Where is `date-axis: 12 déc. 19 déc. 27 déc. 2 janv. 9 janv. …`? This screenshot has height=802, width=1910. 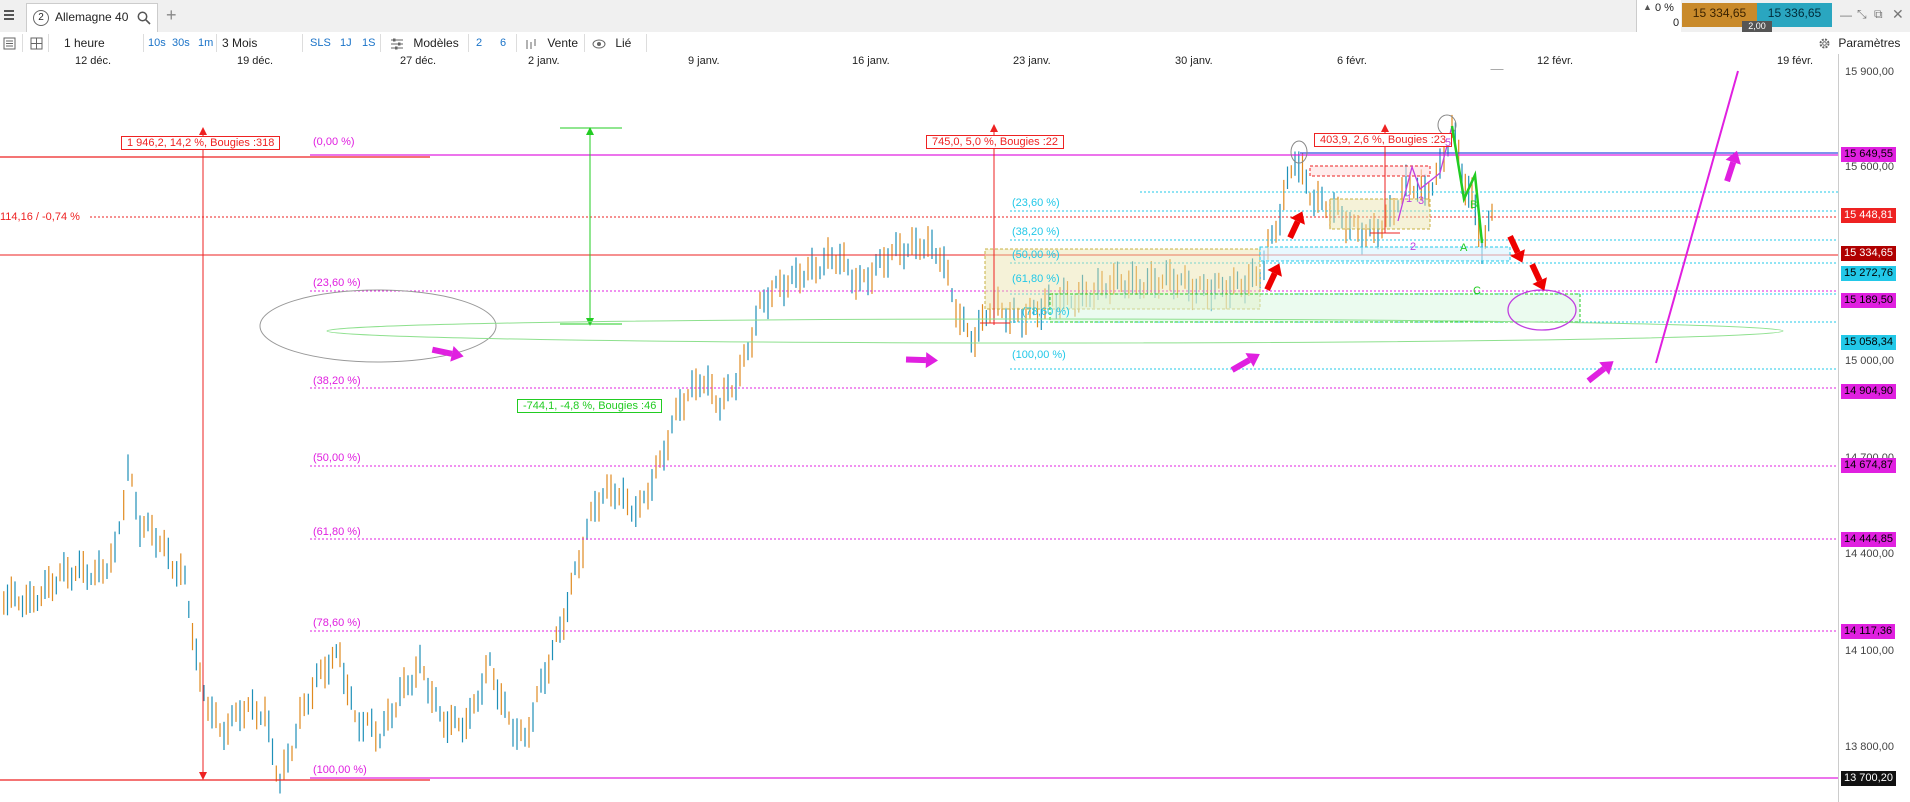
date-axis: 12 déc. 19 déc. 27 déc. 2 janv. 9 janv. … is located at coordinates (919, 61).